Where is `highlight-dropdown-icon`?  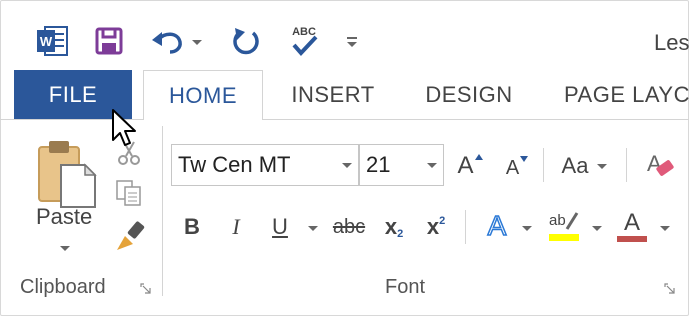 highlight-dropdown-icon is located at coordinates (597, 228).